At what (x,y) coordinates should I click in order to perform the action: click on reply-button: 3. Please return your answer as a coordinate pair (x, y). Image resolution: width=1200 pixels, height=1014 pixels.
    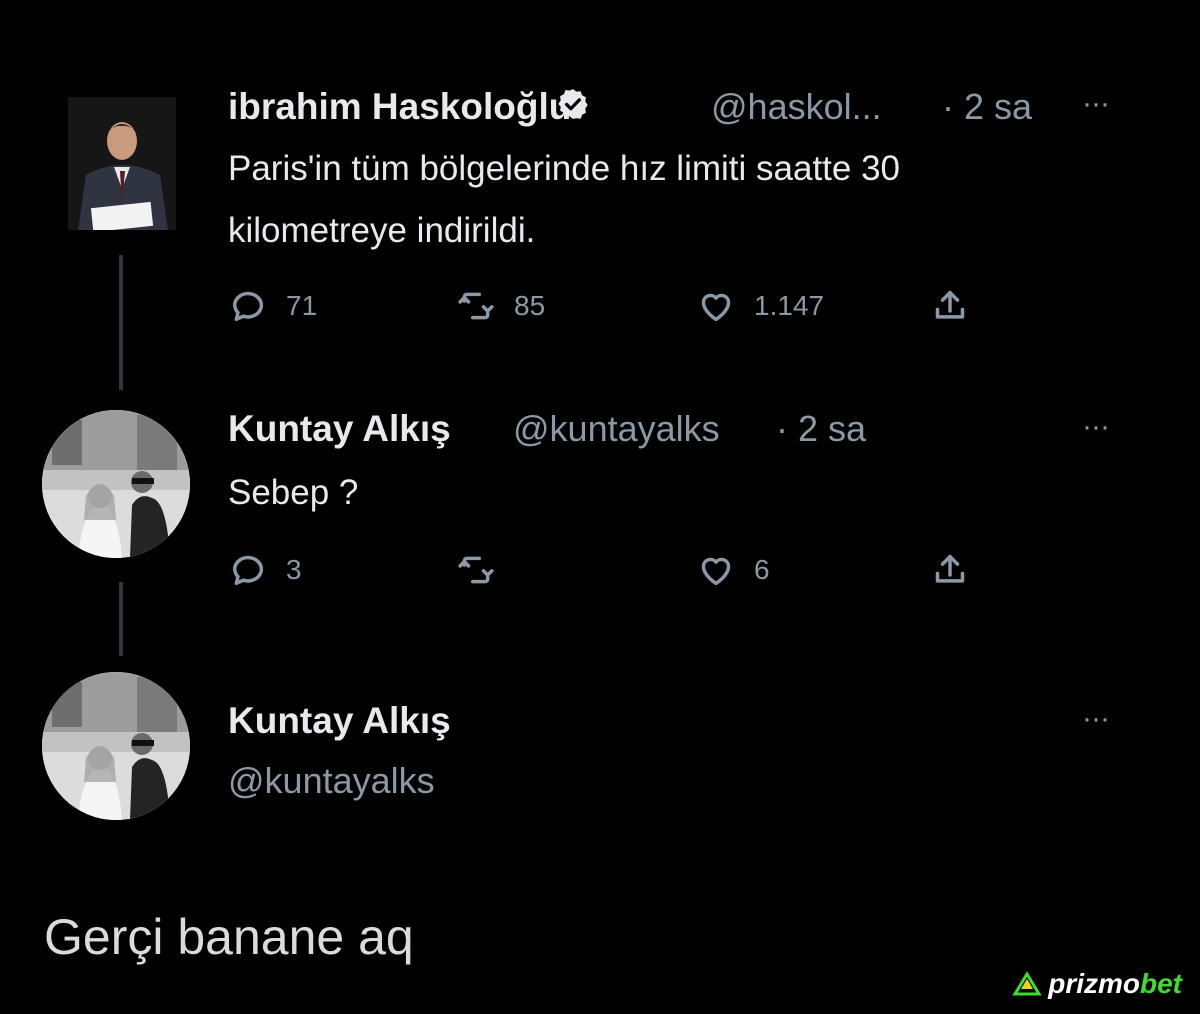
    Looking at the image, I should click on (265, 570).